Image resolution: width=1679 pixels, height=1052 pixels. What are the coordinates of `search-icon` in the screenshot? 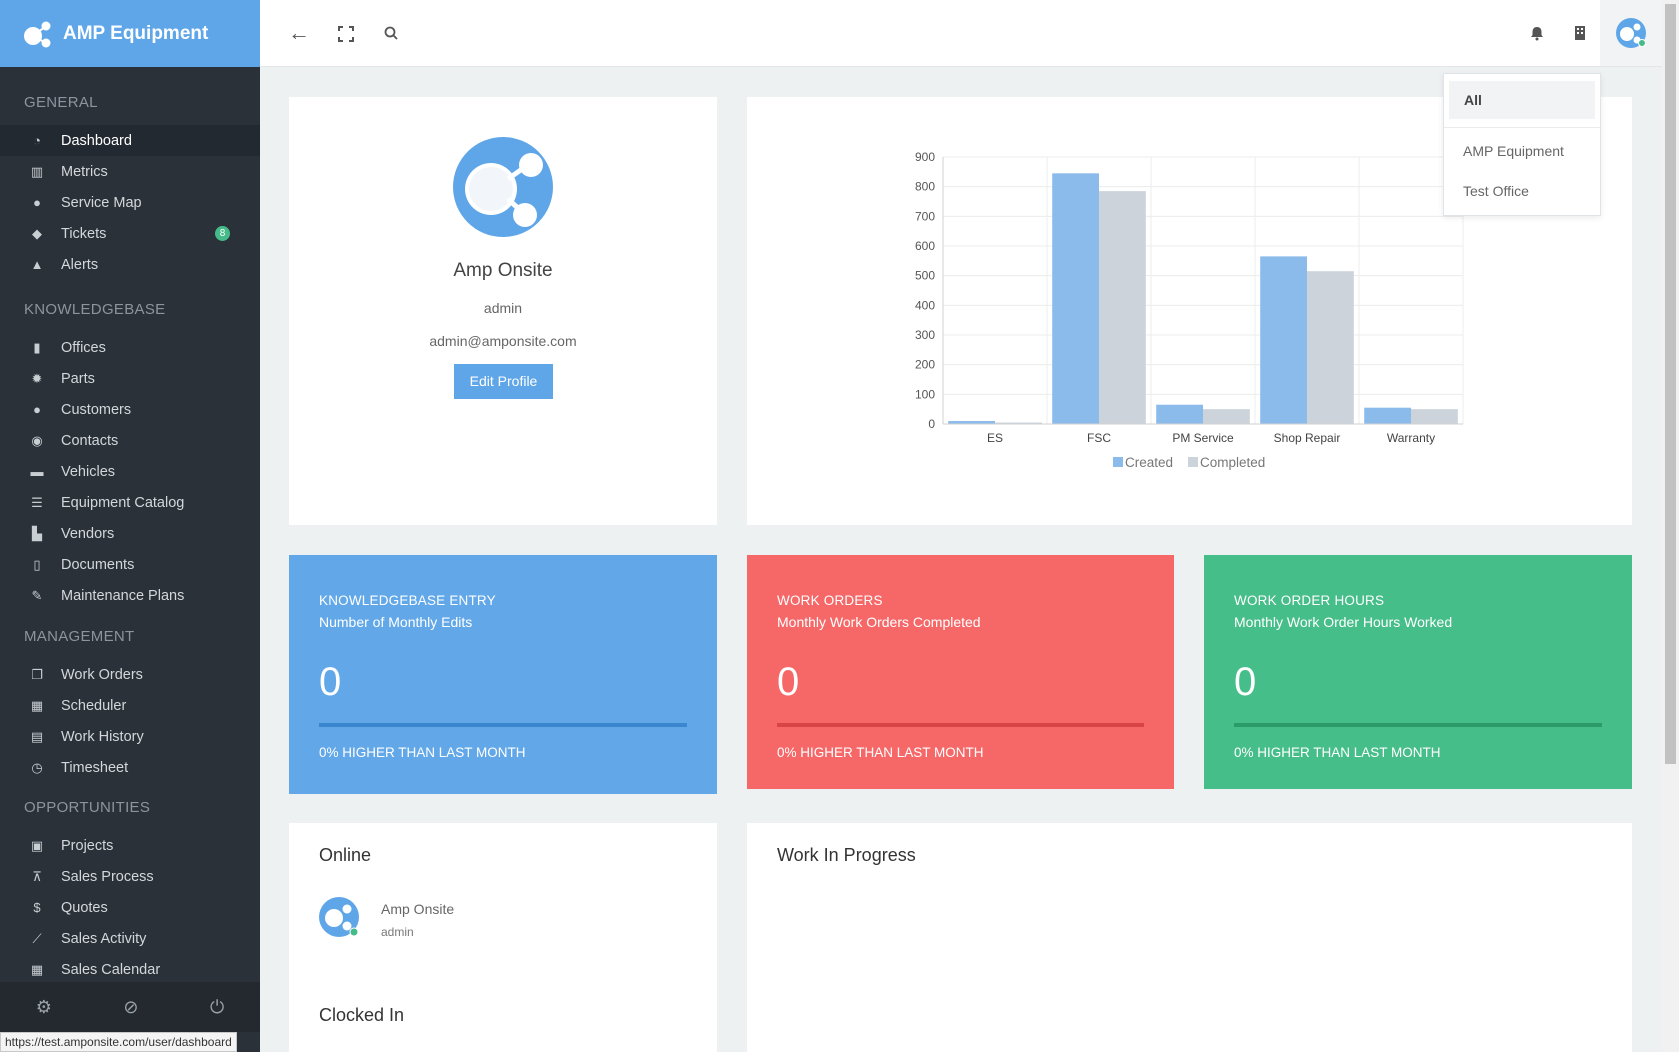 It's located at (391, 33).